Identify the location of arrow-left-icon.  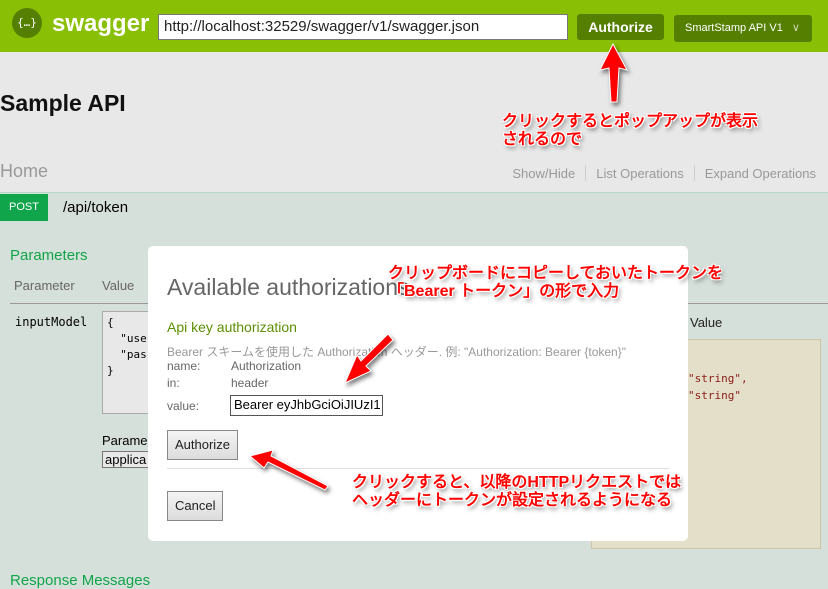
(288, 470).